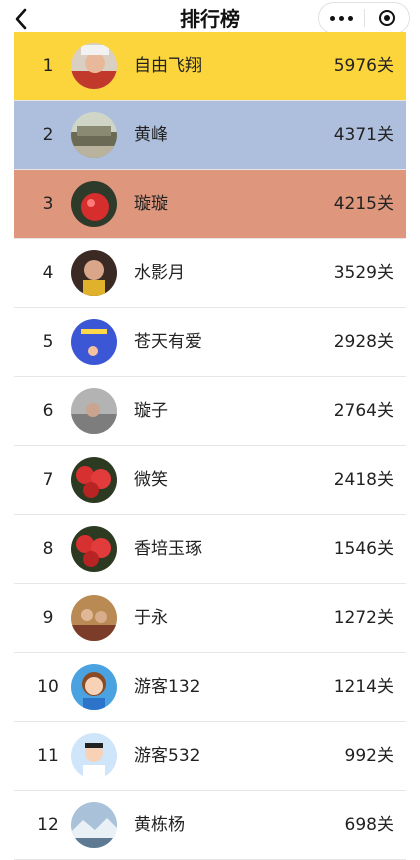 This screenshot has height=860, width=420. Describe the element at coordinates (48, 66) in the screenshot. I see `rank-number: 1` at that location.